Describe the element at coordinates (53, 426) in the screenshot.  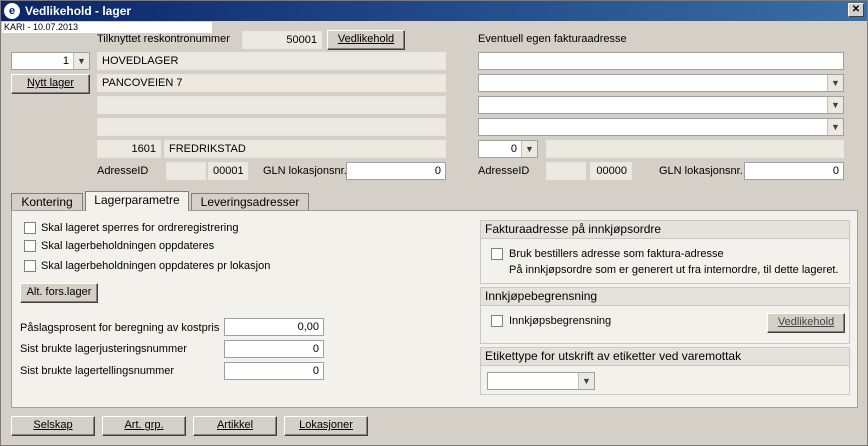
I see `selskap-button: Selskap` at that location.